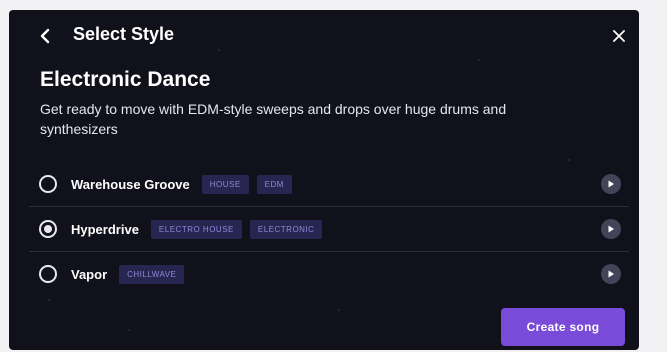 This screenshot has height=352, width=667. I want to click on style-row-hyperdrive: Hyperdrive ELECTRO HOUSE ELECTRONIC, so click(329, 229).